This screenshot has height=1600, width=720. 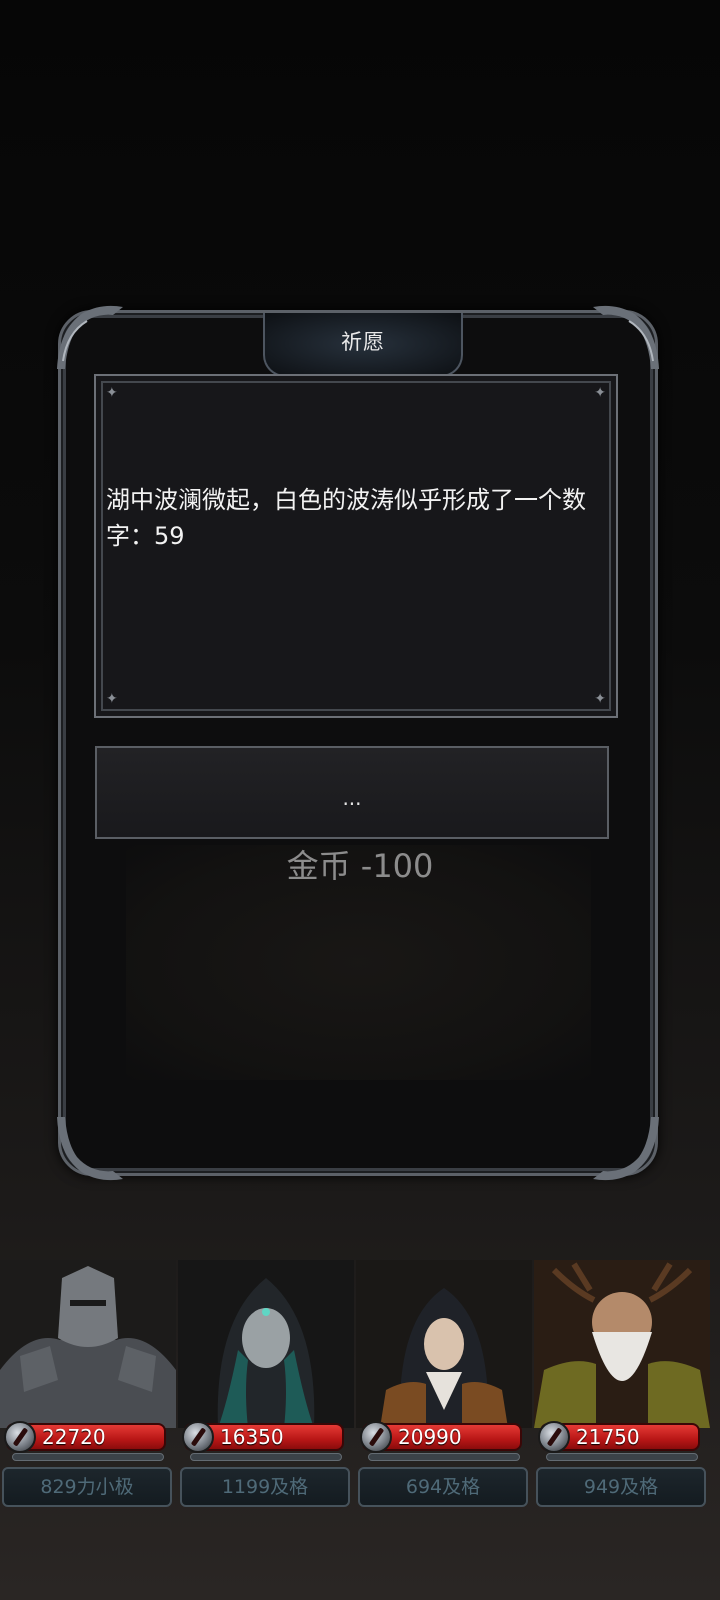 What do you see at coordinates (87, 1487) in the screenshot?
I see `score-plate: 829力小极` at bounding box center [87, 1487].